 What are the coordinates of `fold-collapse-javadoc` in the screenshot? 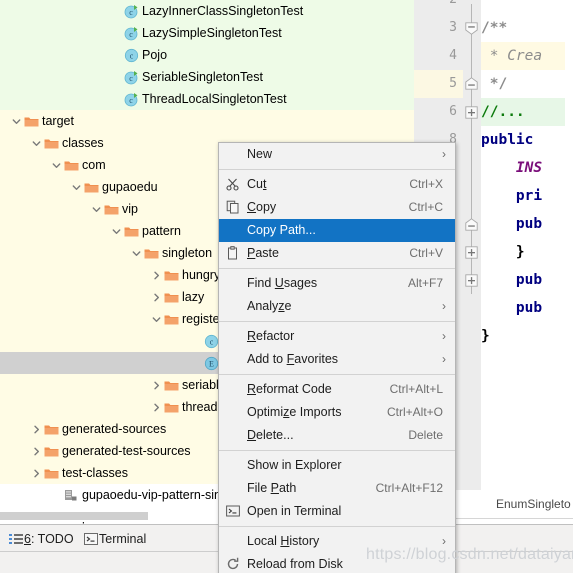 It's located at (471, 28).